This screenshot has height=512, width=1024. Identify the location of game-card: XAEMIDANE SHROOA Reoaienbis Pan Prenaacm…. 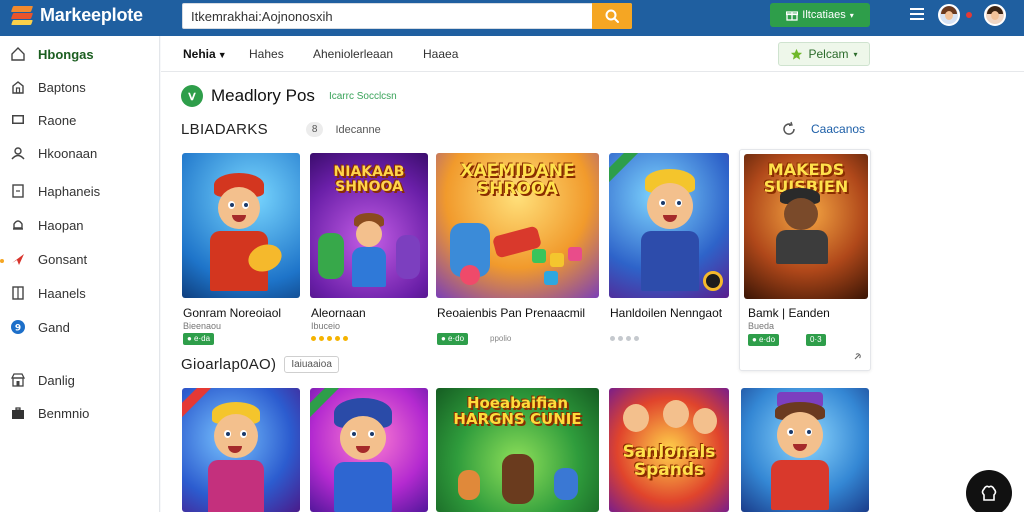
(517, 251).